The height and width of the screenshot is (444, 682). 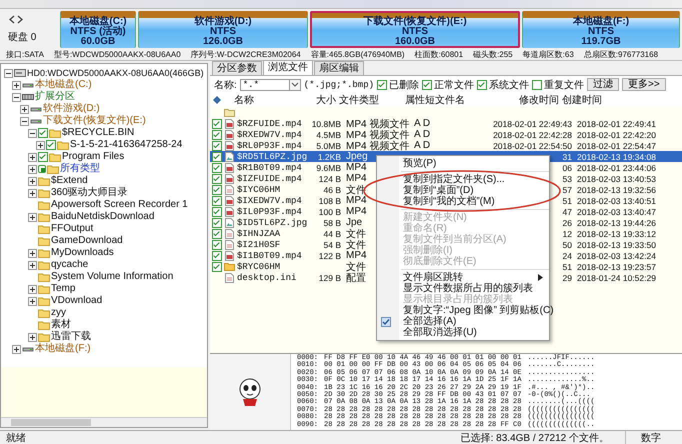 I want to click on tree-item: 迅雷下载, so click(x=71, y=337).